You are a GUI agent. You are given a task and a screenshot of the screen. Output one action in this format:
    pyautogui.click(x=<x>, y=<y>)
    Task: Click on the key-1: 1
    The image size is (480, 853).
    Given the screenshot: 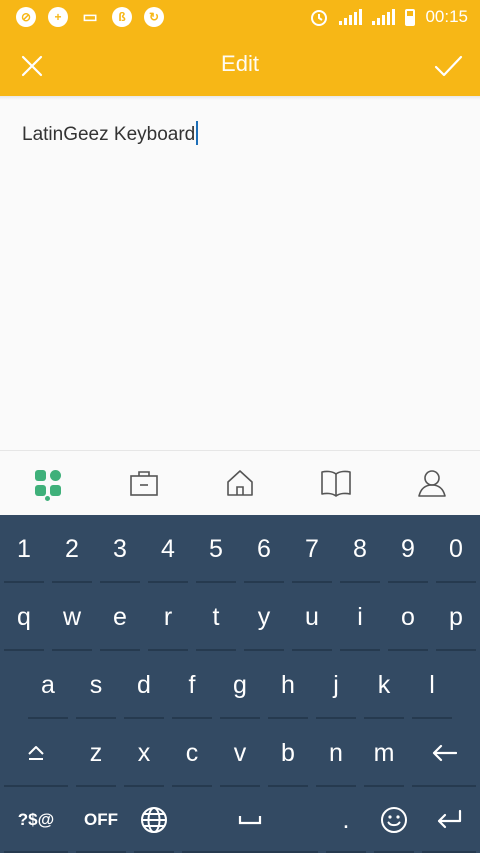 What is the action you would take?
    pyautogui.click(x=24, y=549)
    